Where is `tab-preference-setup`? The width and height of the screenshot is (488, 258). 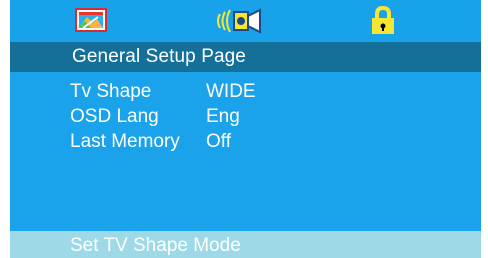 tab-preference-setup is located at coordinates (383, 20).